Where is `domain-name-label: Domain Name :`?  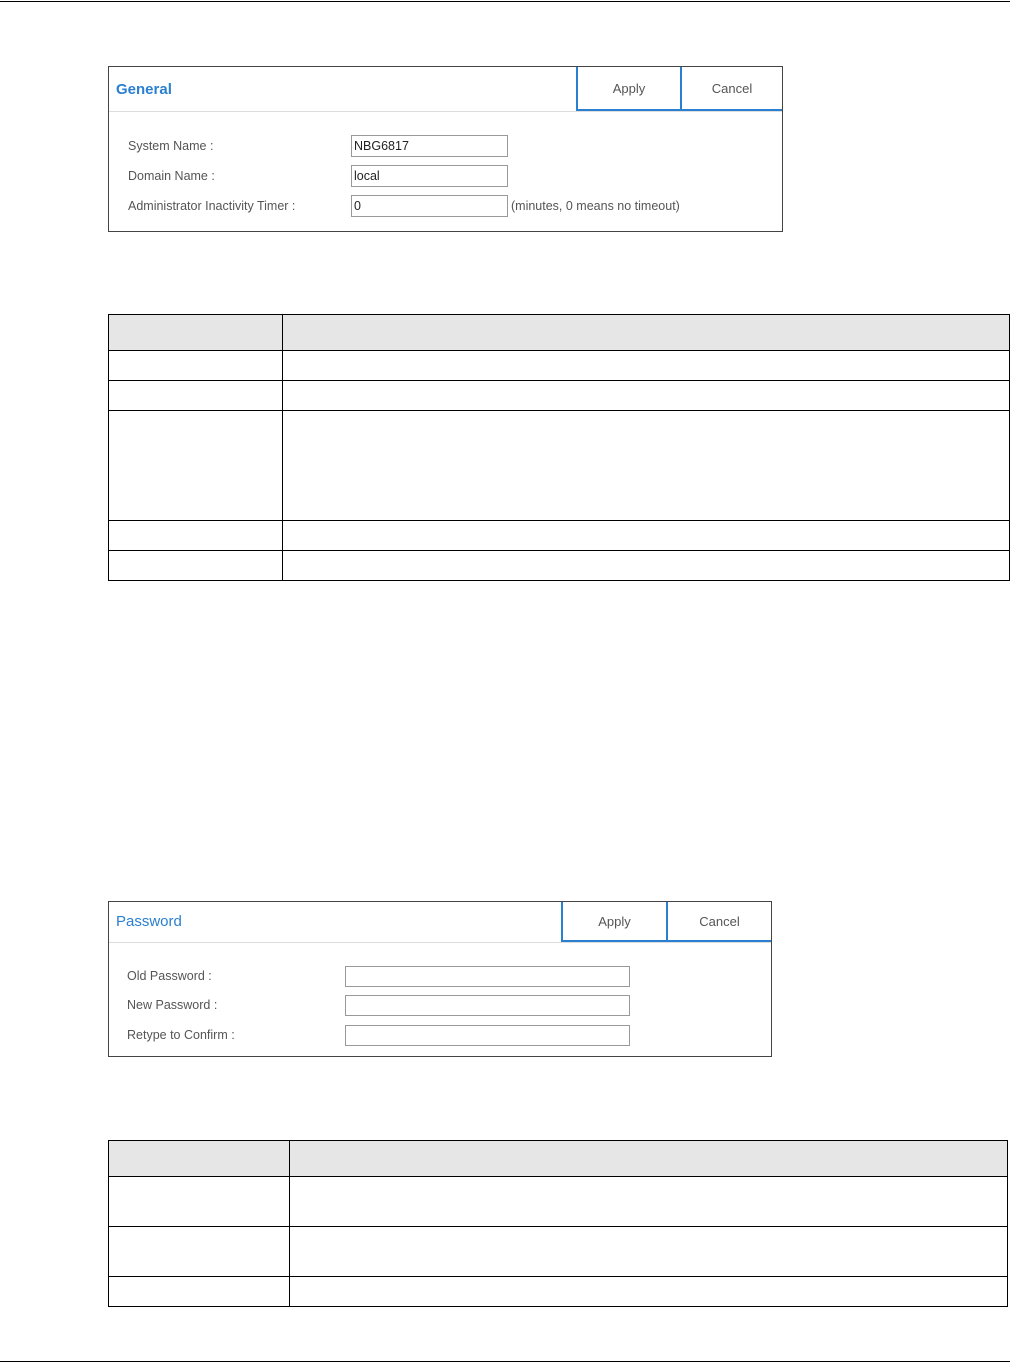
domain-name-label: Domain Name : is located at coordinates (171, 176).